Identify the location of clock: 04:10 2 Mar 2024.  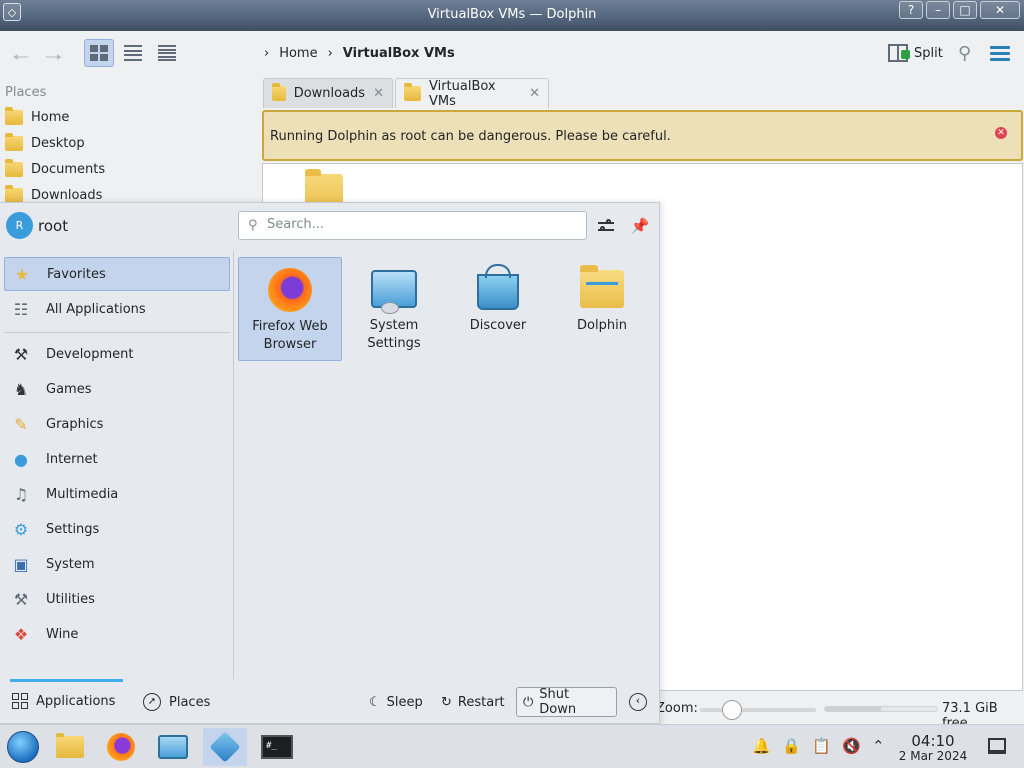
(933, 747).